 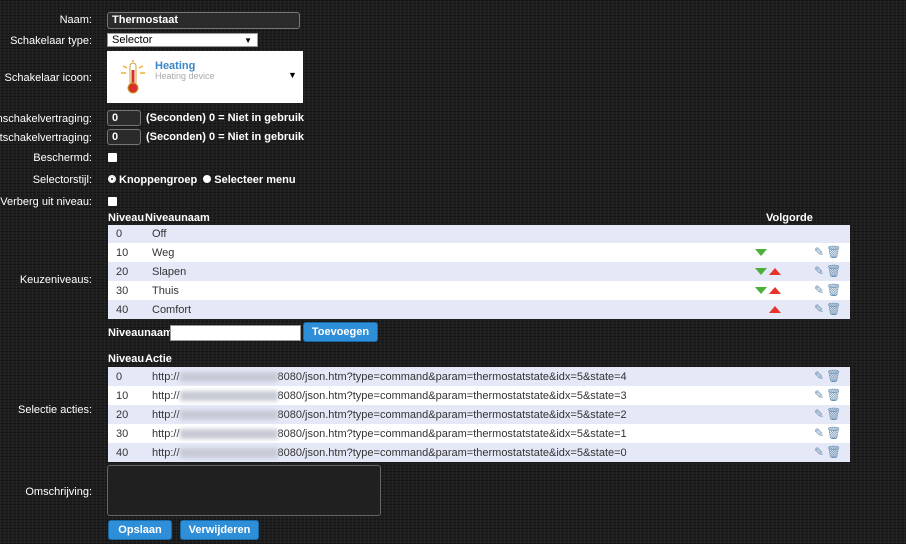 What do you see at coordinates (126, 309) in the screenshot?
I see `level-value: 40` at bounding box center [126, 309].